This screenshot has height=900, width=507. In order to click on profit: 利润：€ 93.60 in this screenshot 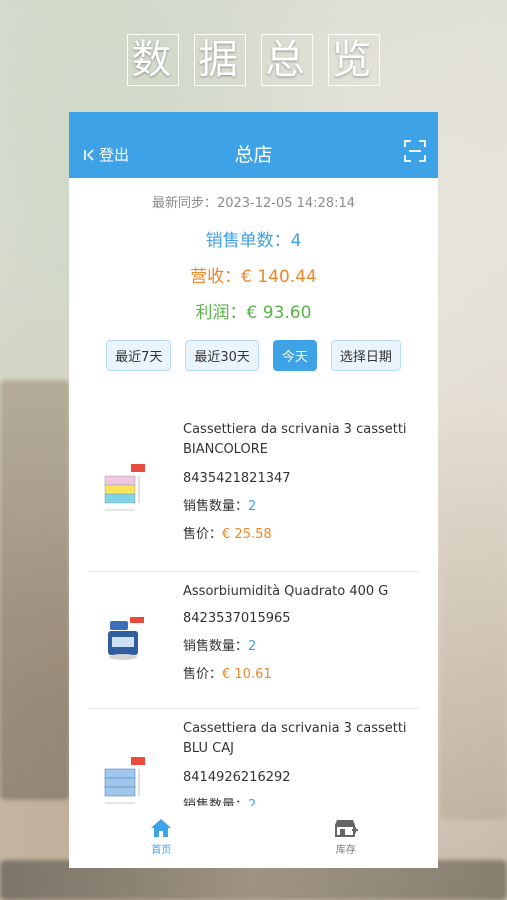, I will do `click(253, 313)`.